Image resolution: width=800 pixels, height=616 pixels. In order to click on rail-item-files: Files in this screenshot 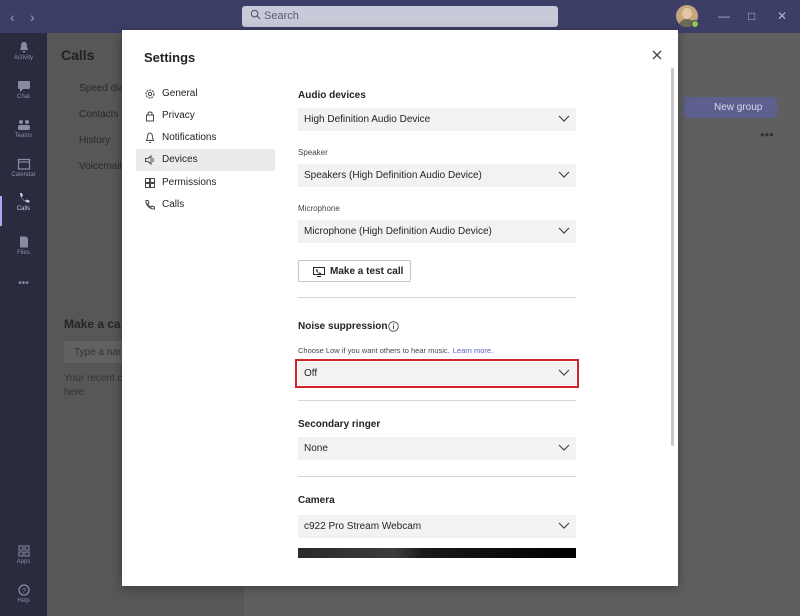, I will do `click(23, 256)`.